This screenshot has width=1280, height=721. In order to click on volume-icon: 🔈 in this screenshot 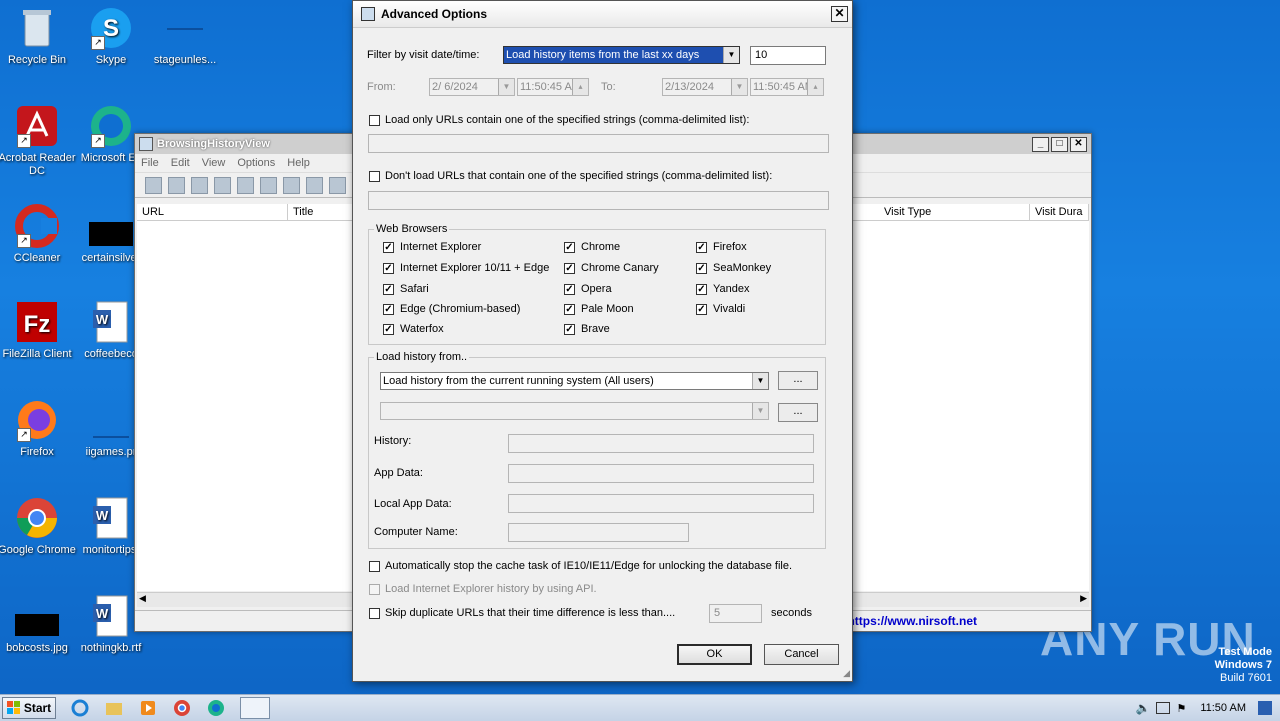, I will do `click(1143, 708)`.